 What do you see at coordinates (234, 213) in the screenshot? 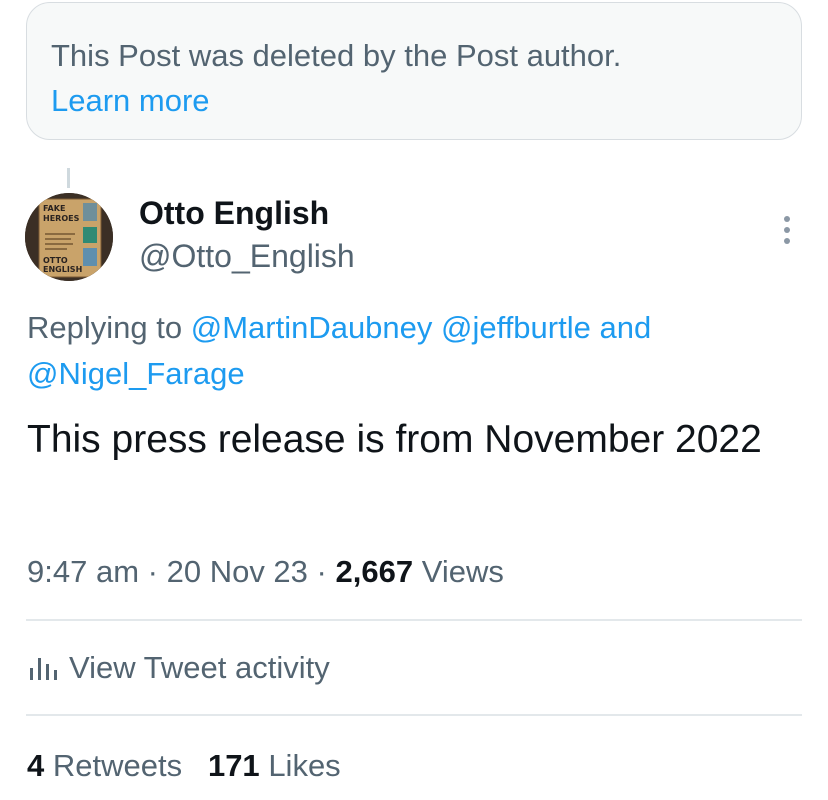
I see `author-name: Otto English` at bounding box center [234, 213].